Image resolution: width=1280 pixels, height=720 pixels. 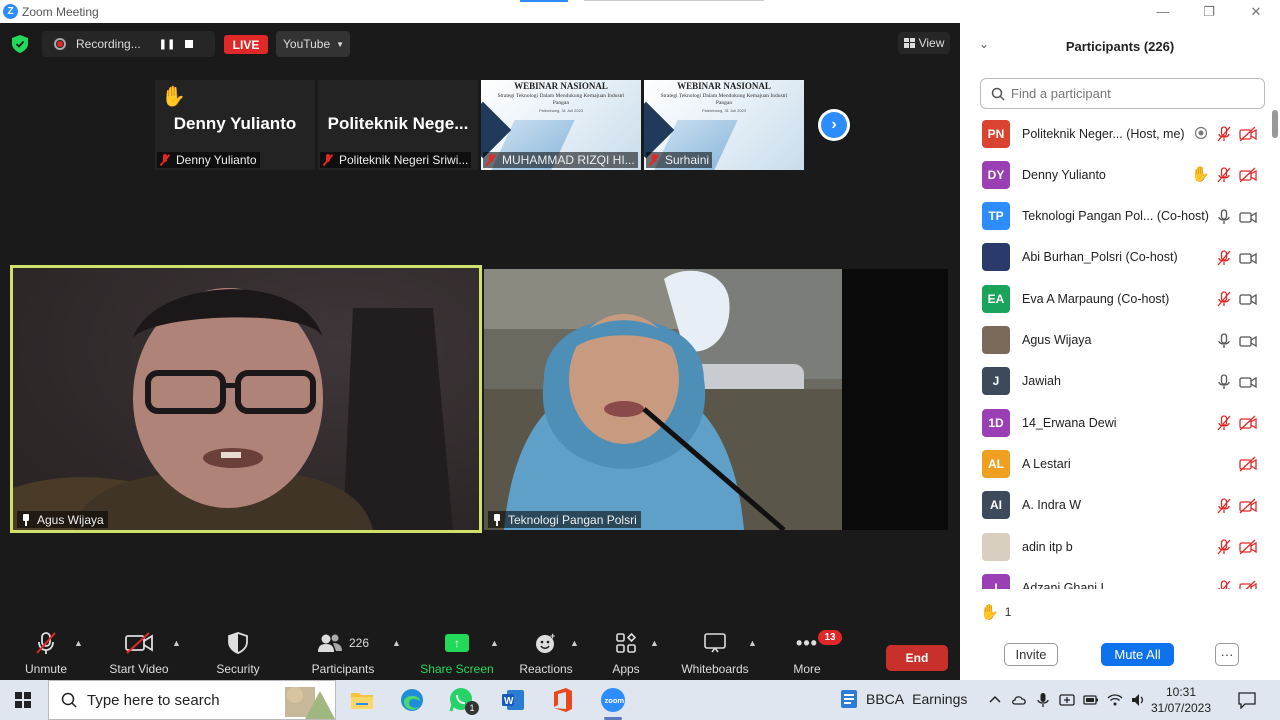 I want to click on meet-now-icon, so click(x=1067, y=700).